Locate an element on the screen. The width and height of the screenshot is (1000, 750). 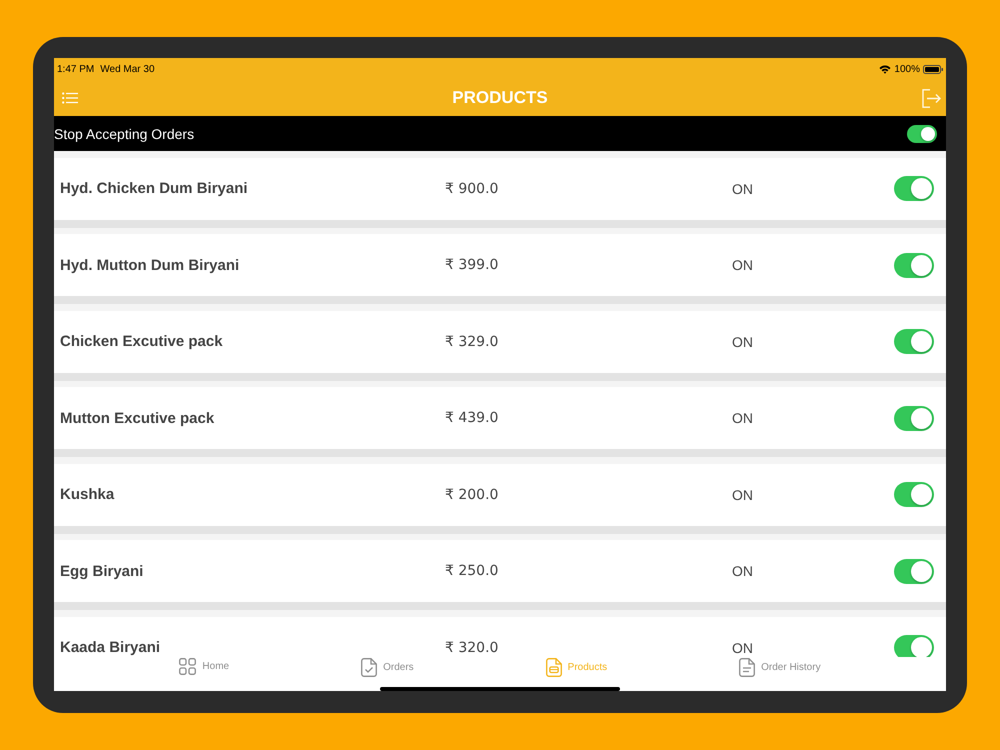
product-price: ₹ 320.0 is located at coordinates (472, 648).